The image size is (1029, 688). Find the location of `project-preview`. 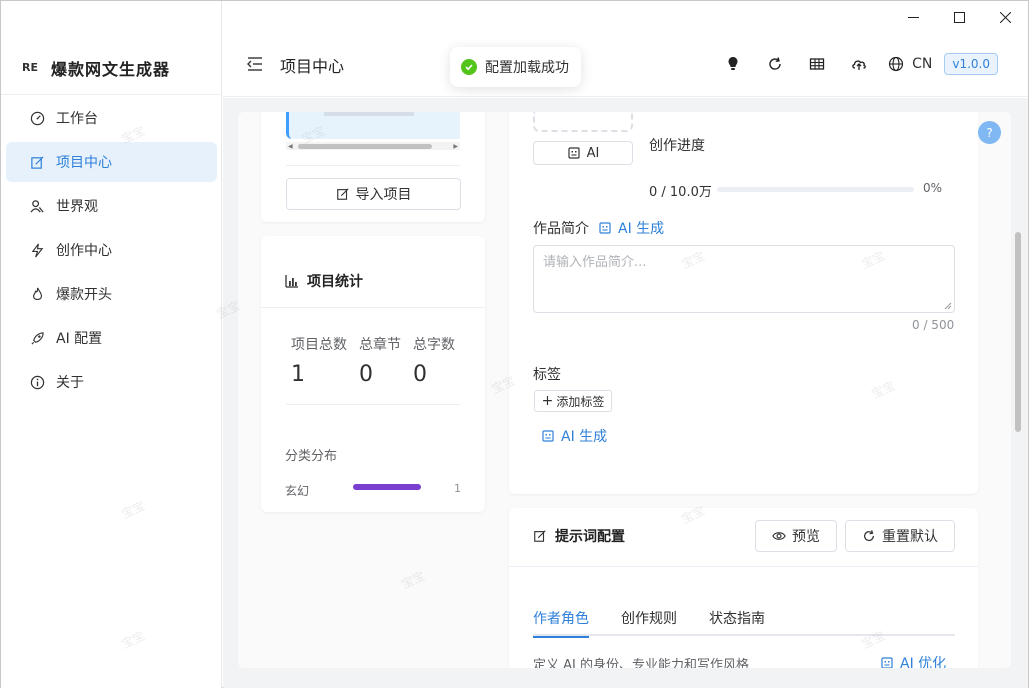

project-preview is located at coordinates (373, 125).